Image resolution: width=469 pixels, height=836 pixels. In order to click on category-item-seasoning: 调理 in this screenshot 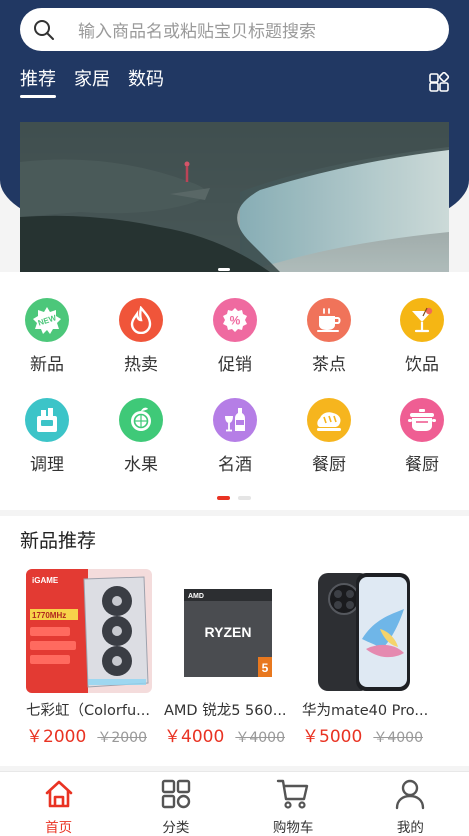, I will do `click(47, 436)`.